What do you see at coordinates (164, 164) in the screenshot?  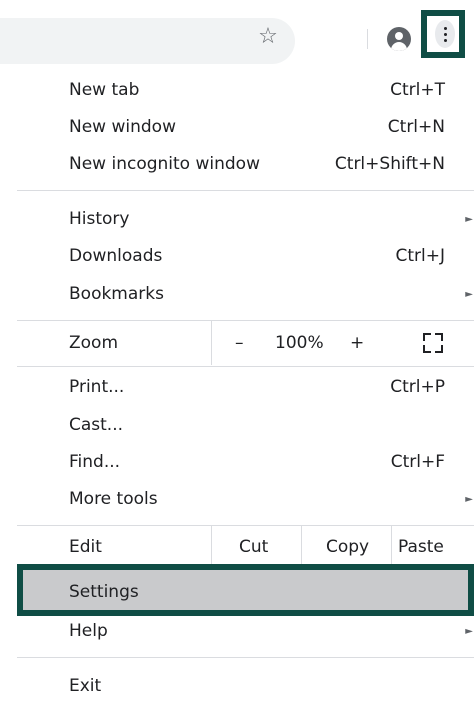 I see `menu-item-label: New incognito window` at bounding box center [164, 164].